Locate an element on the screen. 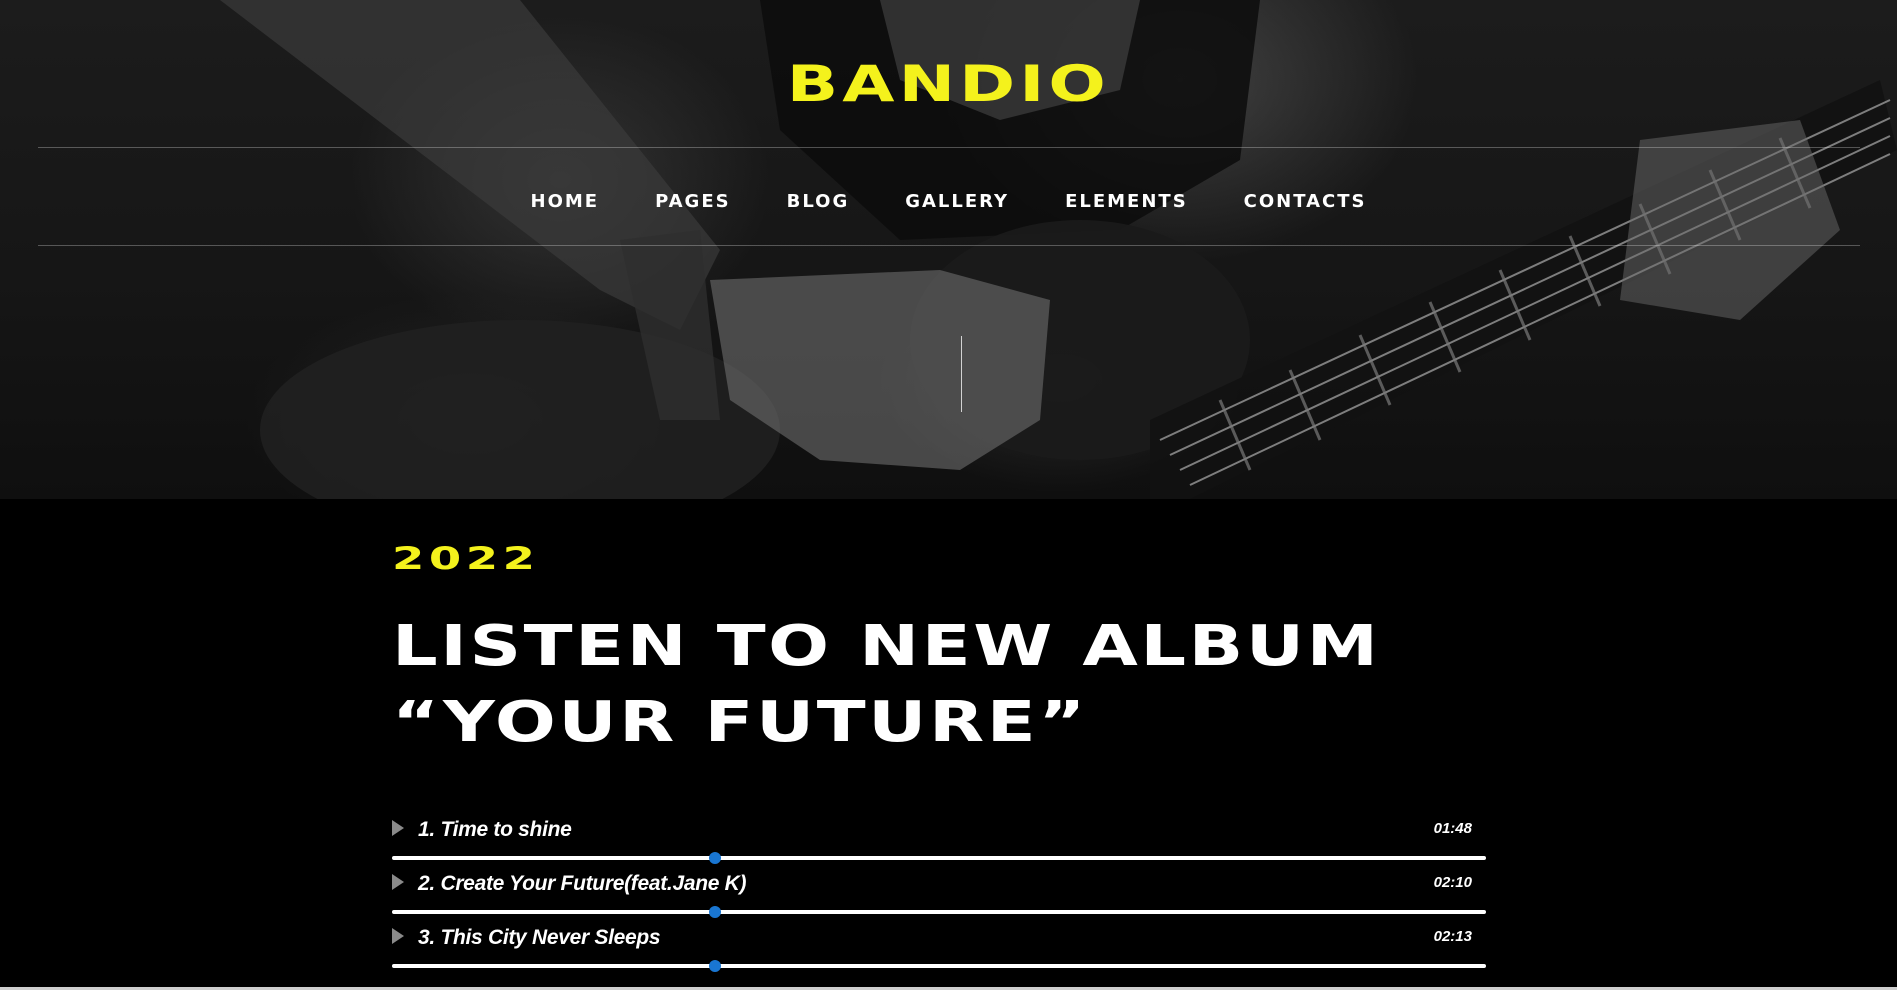  nav-item-gallery: GALLERY is located at coordinates (957, 202).